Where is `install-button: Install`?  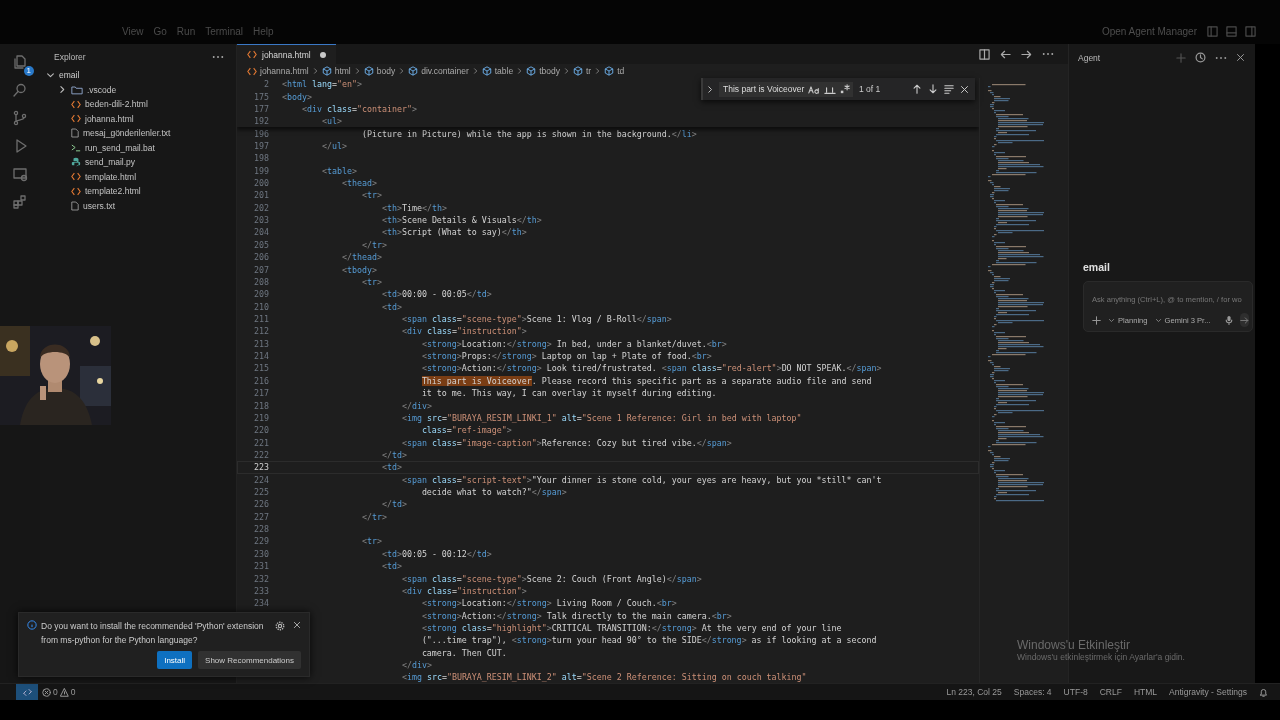 install-button: Install is located at coordinates (175, 660).